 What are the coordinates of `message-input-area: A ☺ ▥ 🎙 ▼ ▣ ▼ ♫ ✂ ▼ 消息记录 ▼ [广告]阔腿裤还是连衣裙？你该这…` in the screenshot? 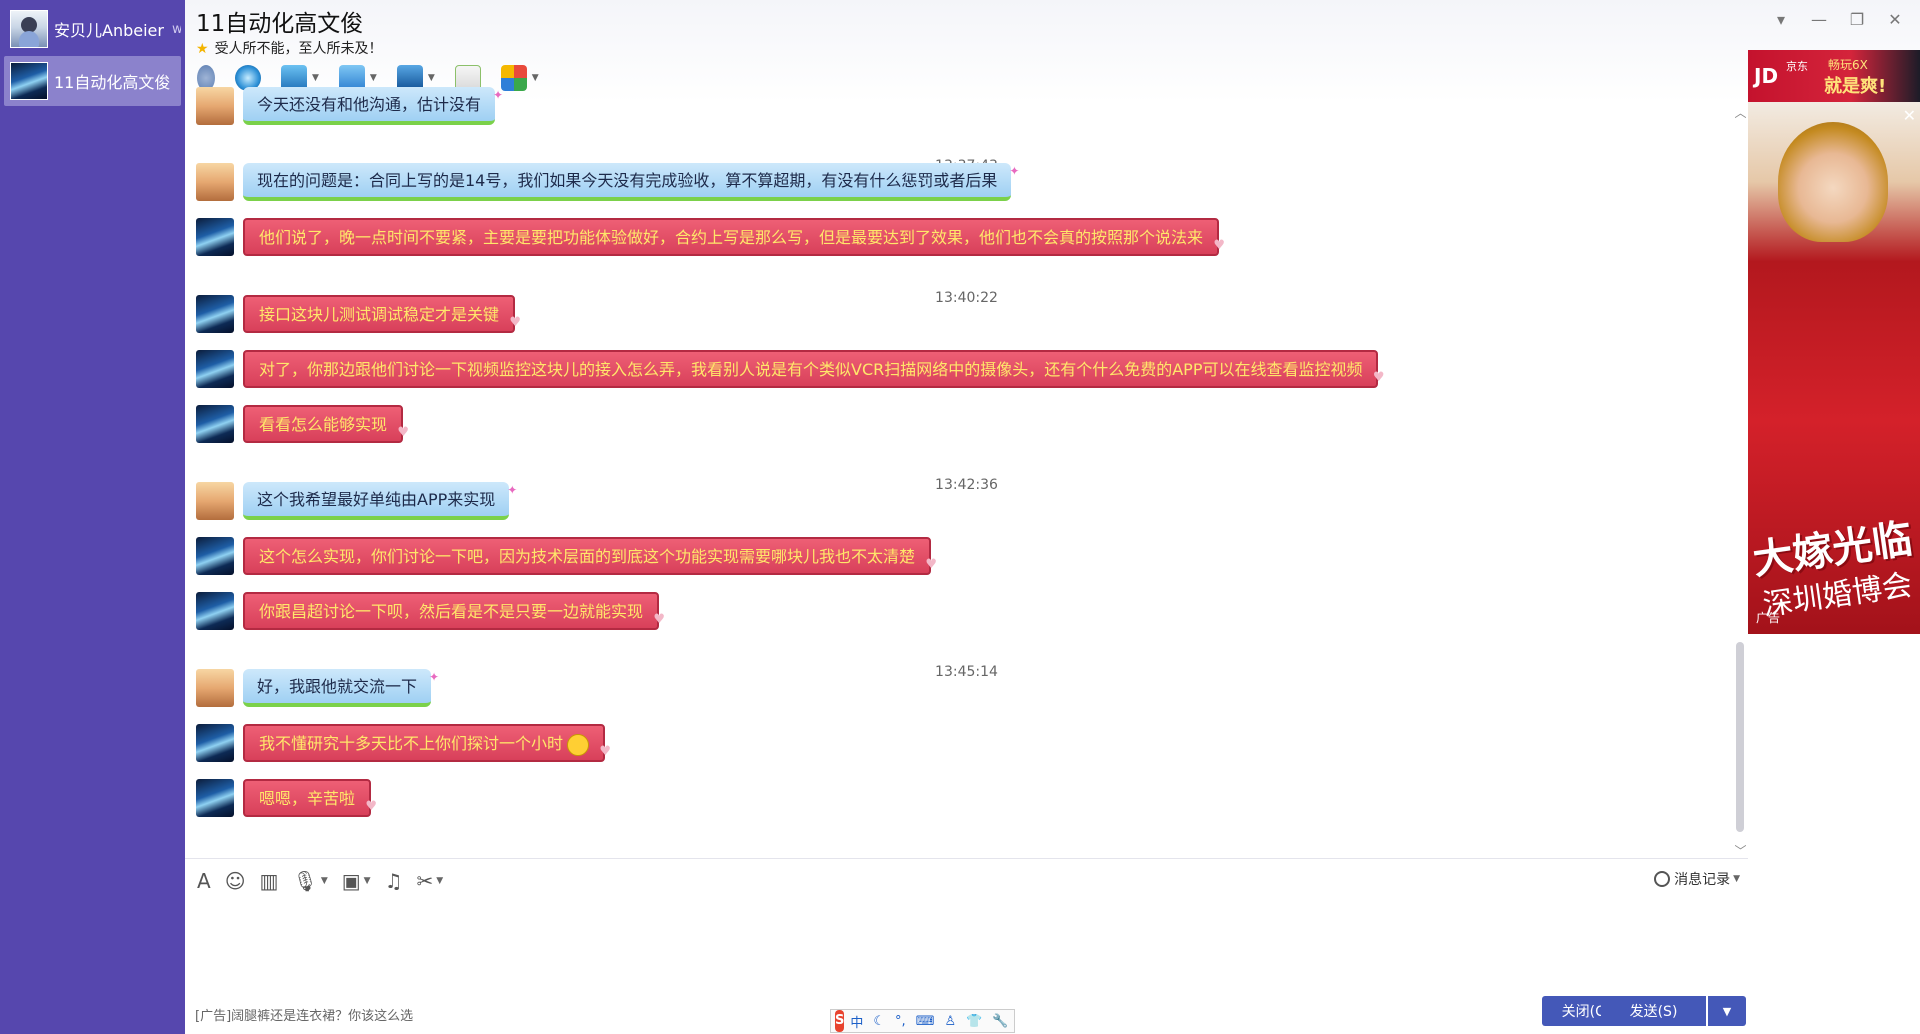 It's located at (966, 946).